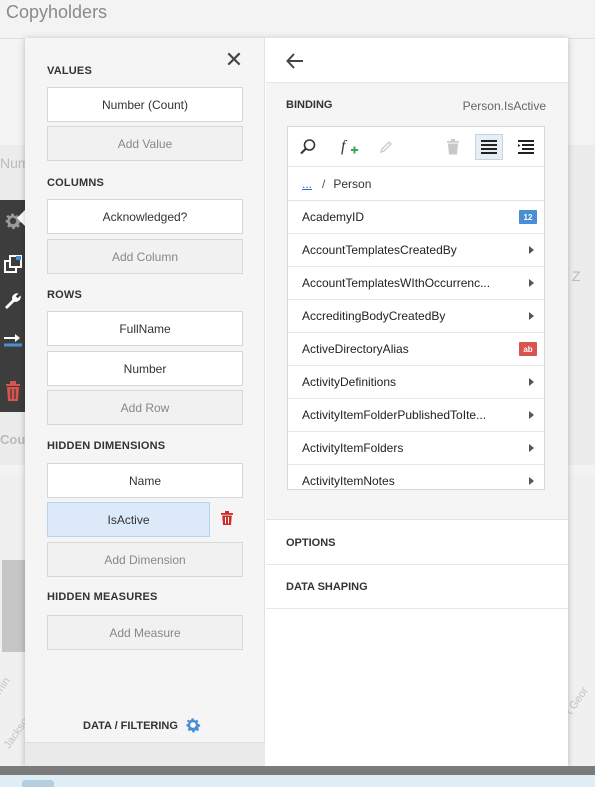 The image size is (595, 787). What do you see at coordinates (309, 105) in the screenshot?
I see `binding-label: BINDING` at bounding box center [309, 105].